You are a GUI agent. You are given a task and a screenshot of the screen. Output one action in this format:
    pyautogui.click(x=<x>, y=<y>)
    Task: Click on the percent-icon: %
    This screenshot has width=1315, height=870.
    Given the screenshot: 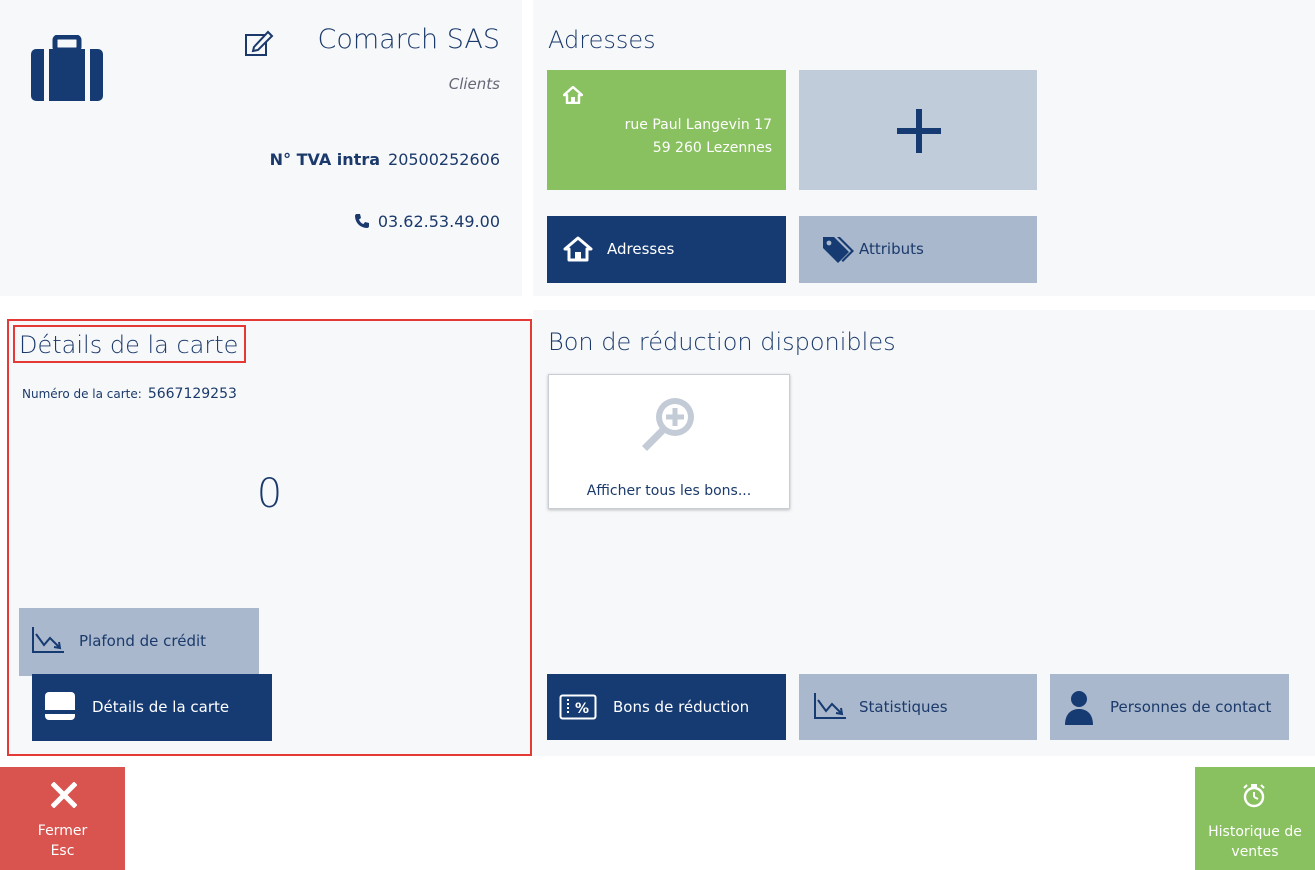 What is the action you would take?
    pyautogui.click(x=578, y=707)
    